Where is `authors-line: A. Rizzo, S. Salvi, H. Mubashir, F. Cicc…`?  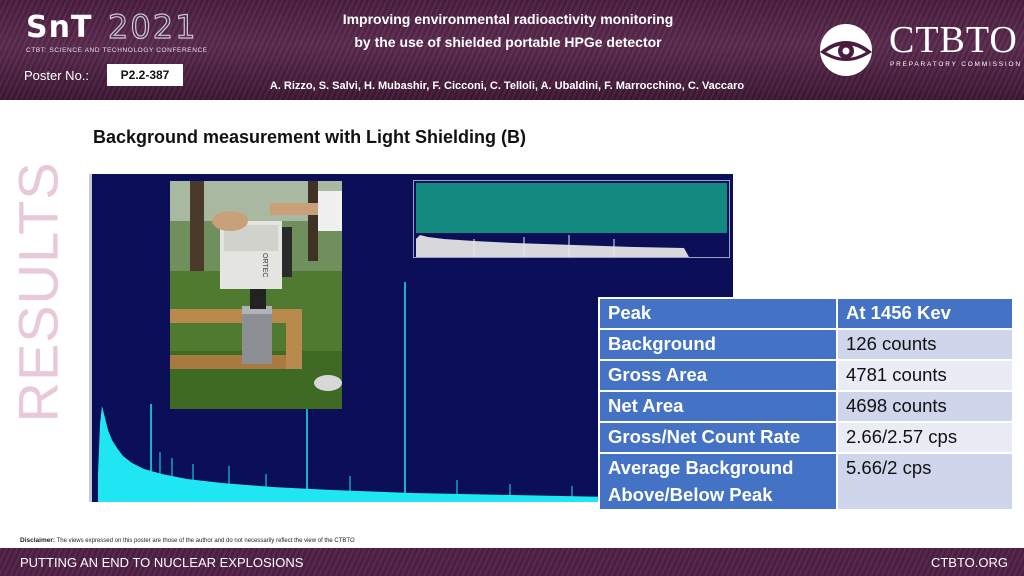
authors-line: A. Rizzo, S. Salvi, H. Mubashir, F. Cicc… is located at coordinates (507, 86).